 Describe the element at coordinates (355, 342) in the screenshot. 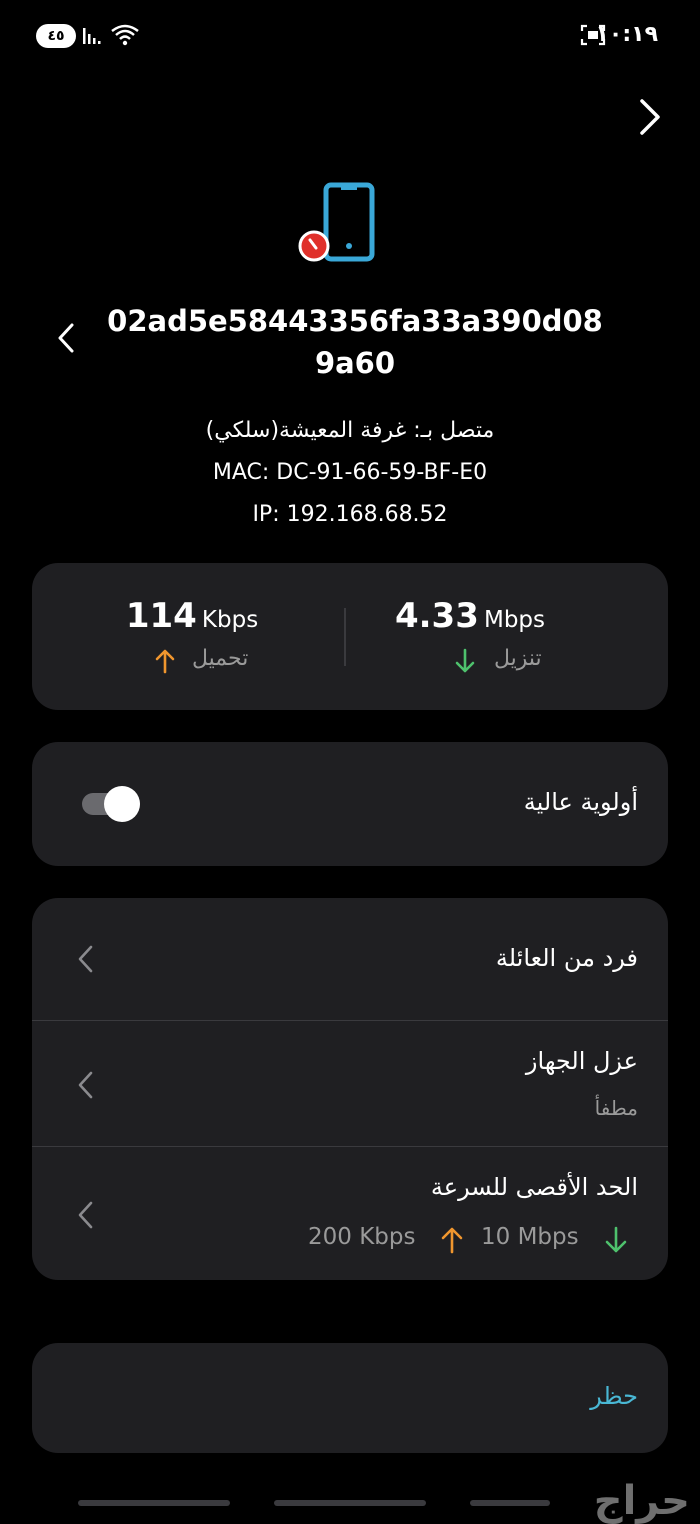

I see `device-name: 02ad5e58443356fa33a390d089a60` at that location.